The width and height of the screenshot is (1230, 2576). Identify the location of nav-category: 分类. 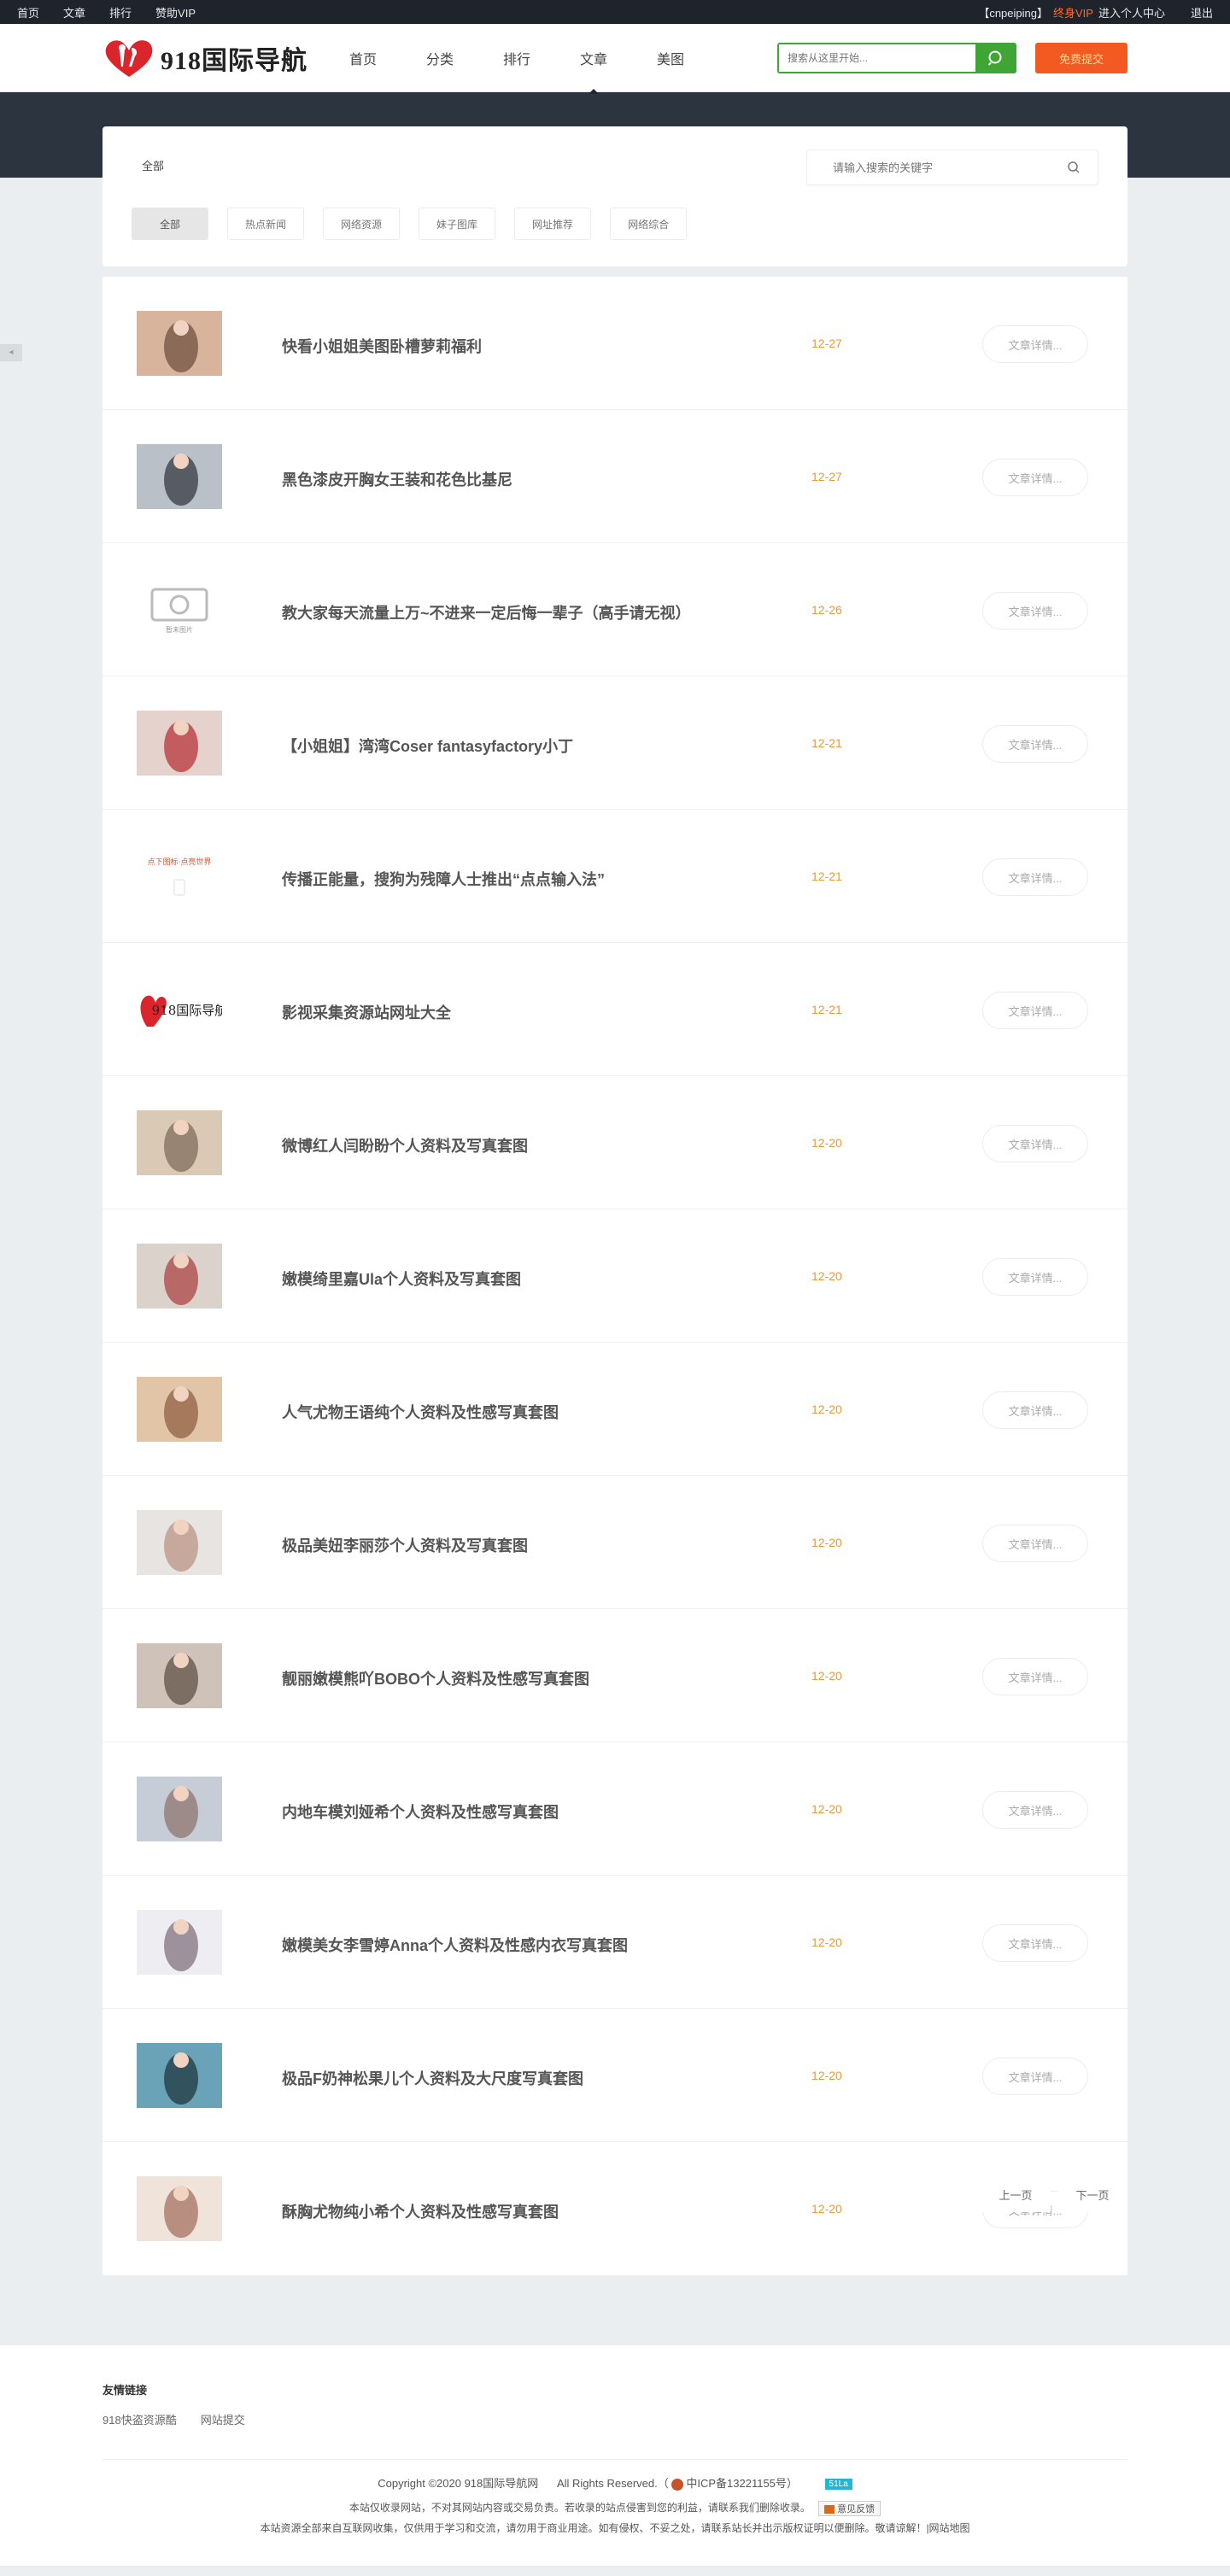
(439, 58).